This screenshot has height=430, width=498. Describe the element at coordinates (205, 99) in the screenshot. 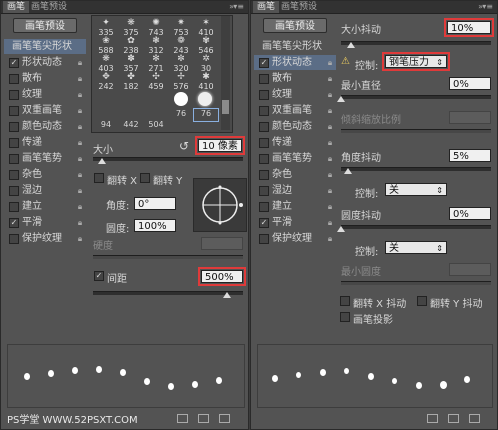

I see `brush-round-soft-icon` at that location.